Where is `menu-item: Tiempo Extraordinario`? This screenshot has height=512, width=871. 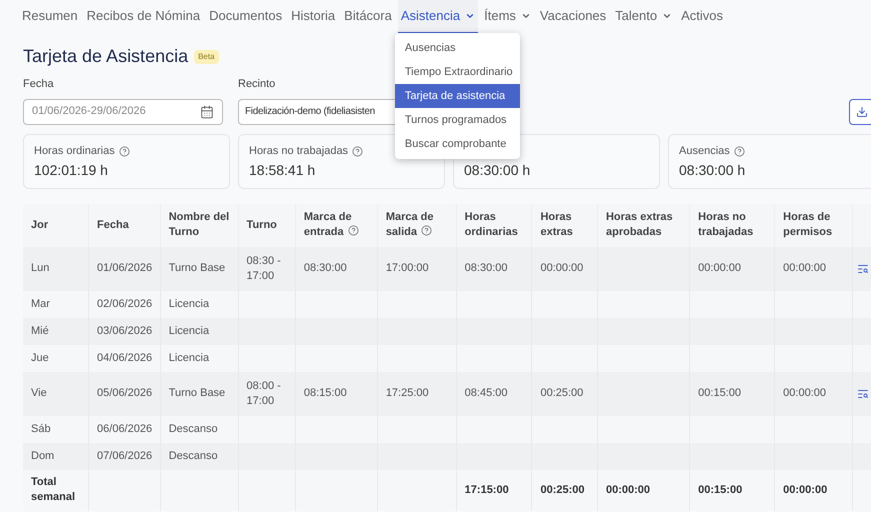
menu-item: Tiempo Extraordinario is located at coordinates (457, 72).